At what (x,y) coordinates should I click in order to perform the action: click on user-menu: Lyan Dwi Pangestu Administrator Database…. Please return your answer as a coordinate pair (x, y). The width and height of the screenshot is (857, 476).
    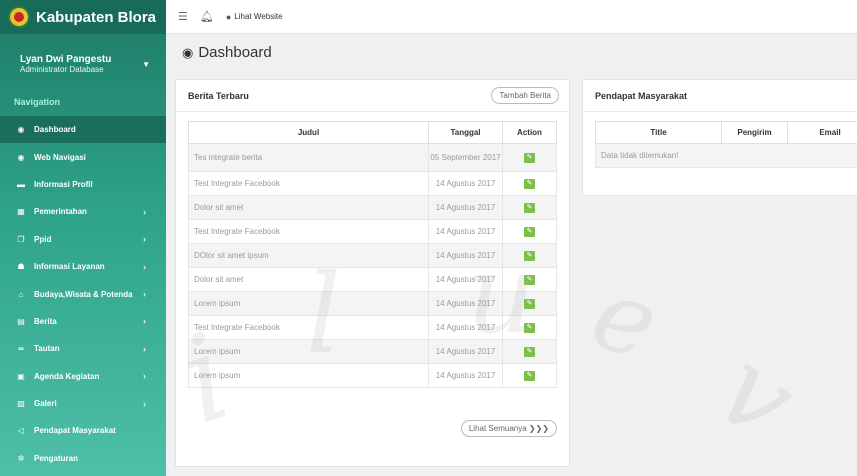
    Looking at the image, I should click on (83, 60).